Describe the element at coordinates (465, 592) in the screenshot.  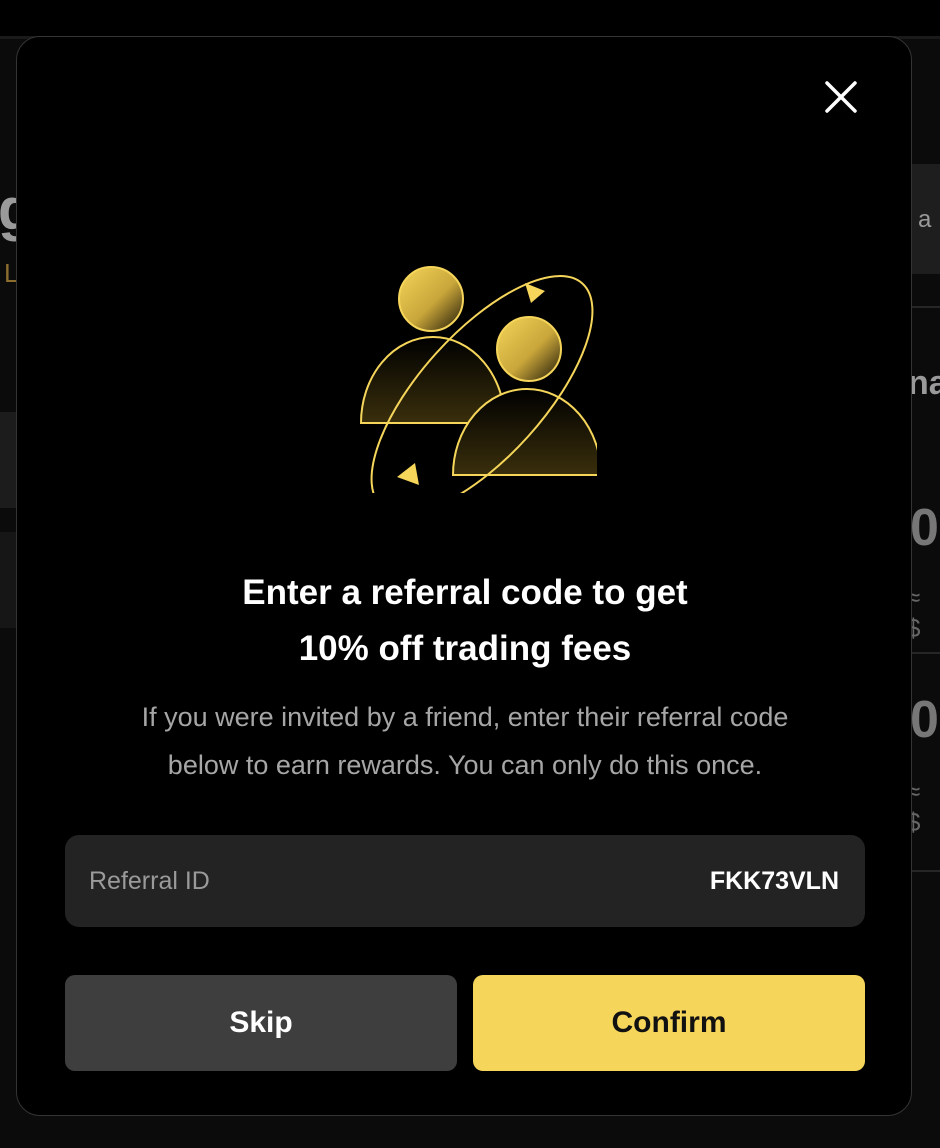
I see `modal-title-line: Enter a referral code to get` at that location.